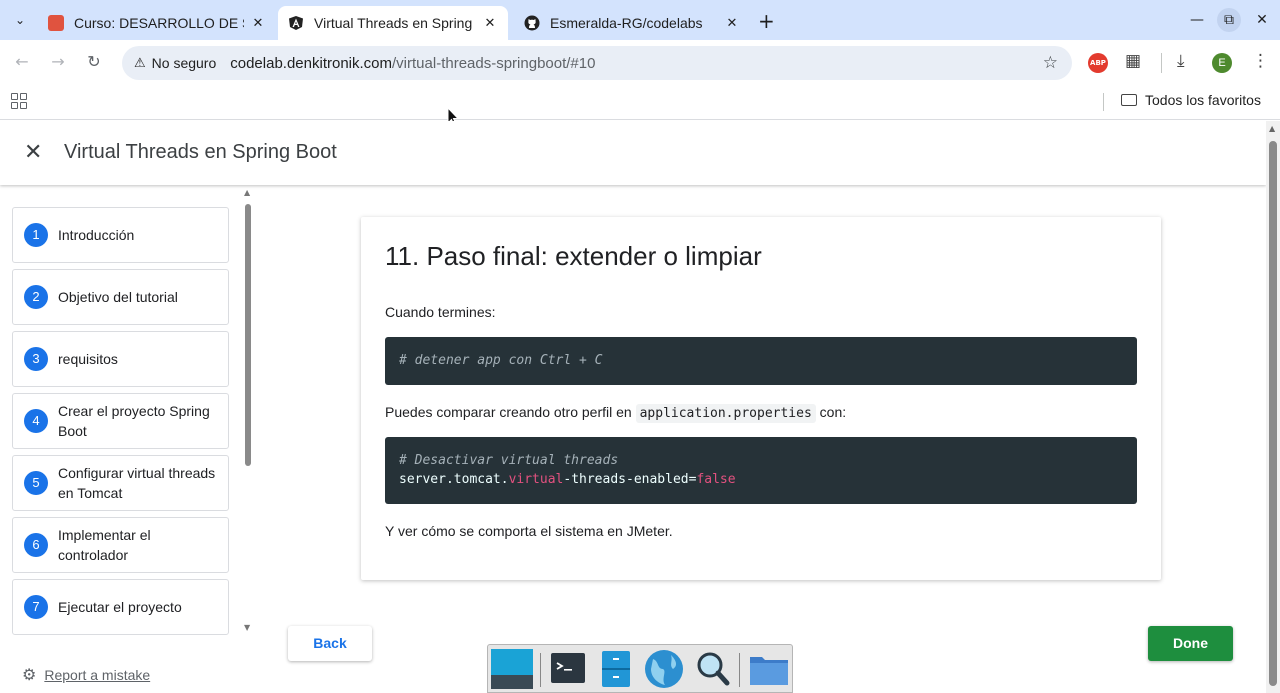  What do you see at coordinates (88, 359) in the screenshot?
I see `step-label: requisitos` at bounding box center [88, 359].